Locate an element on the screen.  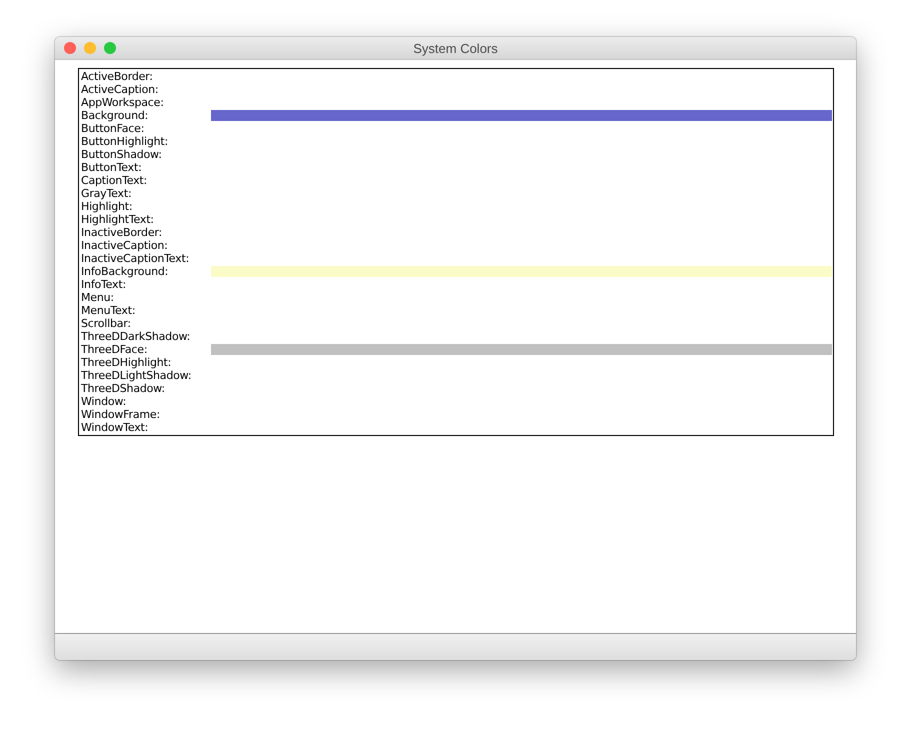
color-name: ButtonHighlight: is located at coordinates (125, 141).